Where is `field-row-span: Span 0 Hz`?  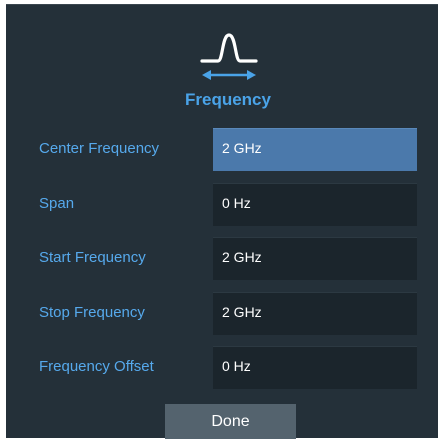
field-row-span: Span 0 Hz is located at coordinates (222, 205).